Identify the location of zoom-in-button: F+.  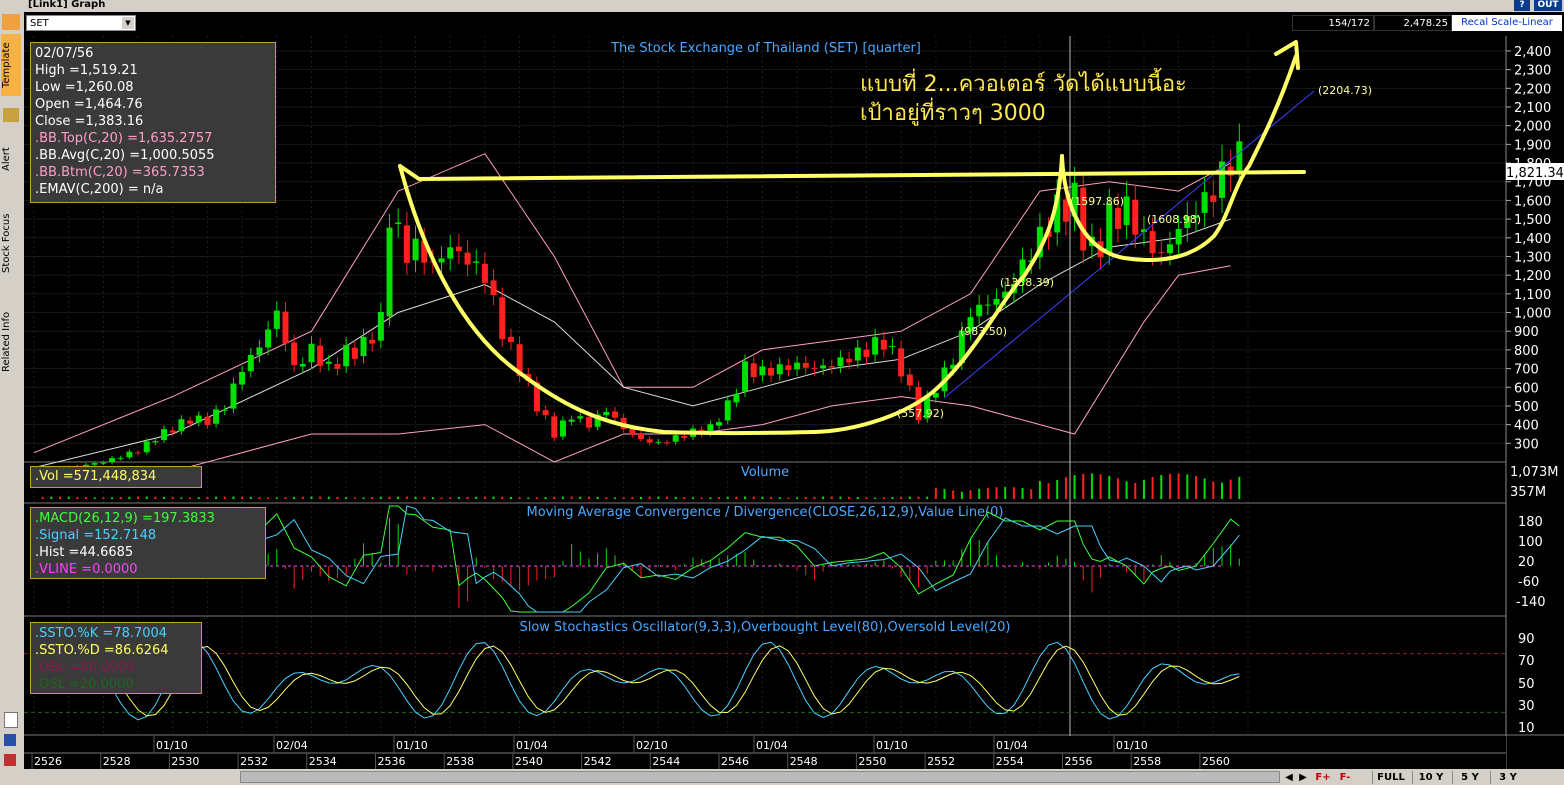
(1323, 777).